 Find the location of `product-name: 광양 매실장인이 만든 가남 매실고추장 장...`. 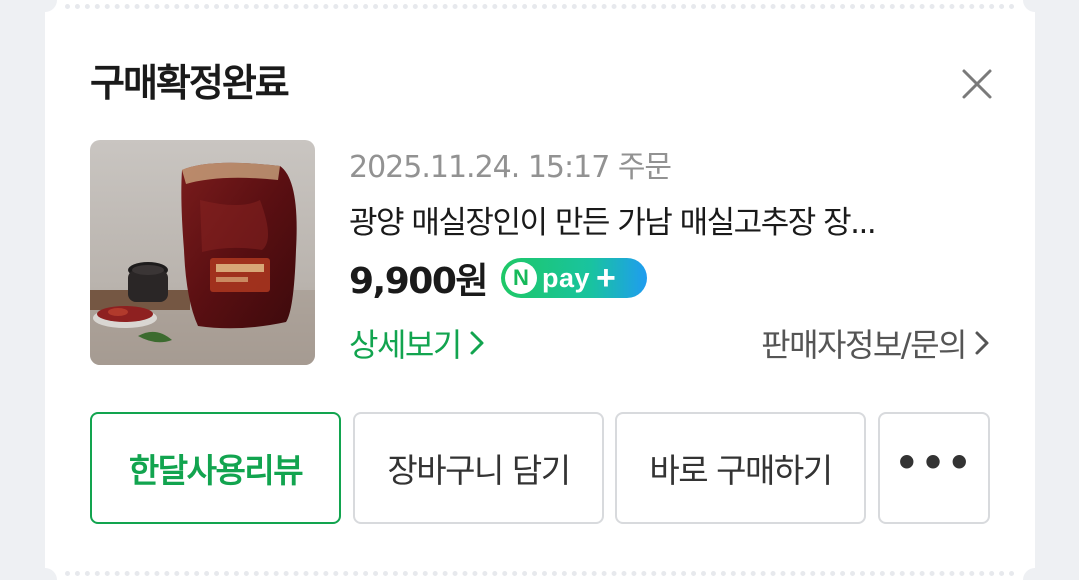

product-name: 광양 매실장인이 만든 가남 매실고추장 장... is located at coordinates (669, 219).